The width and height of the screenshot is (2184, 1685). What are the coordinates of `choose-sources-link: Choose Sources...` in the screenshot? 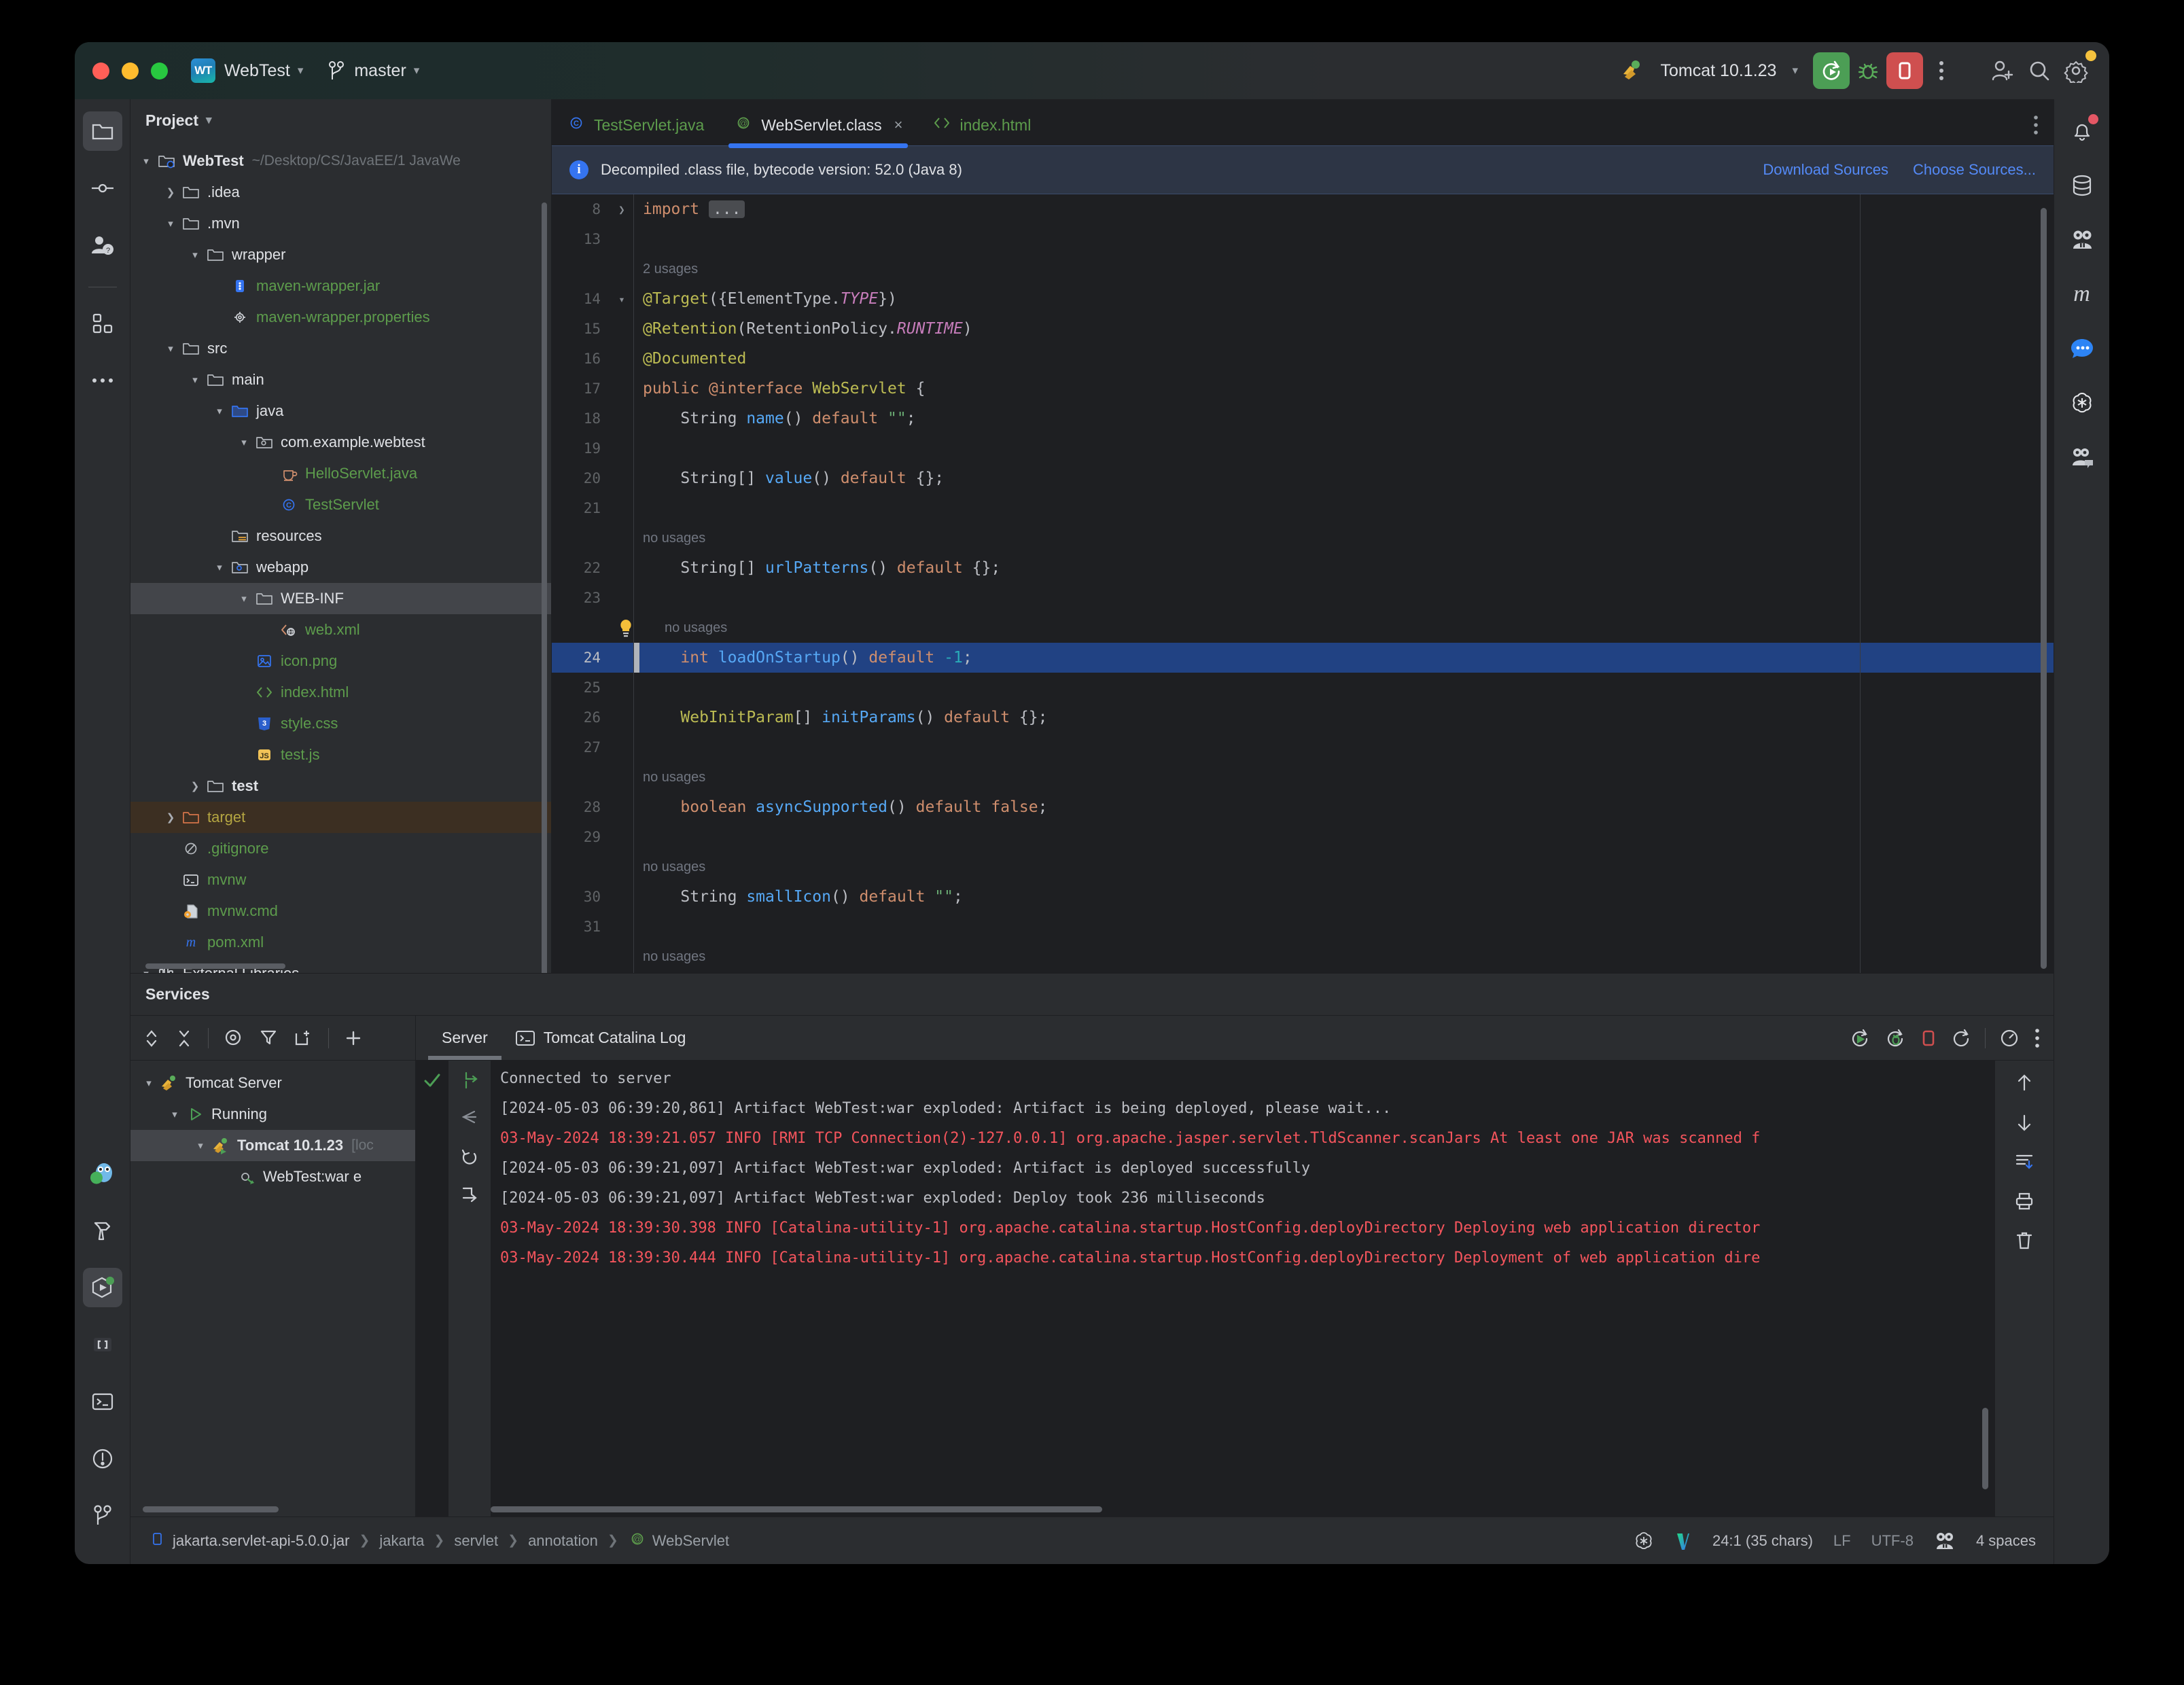 It's located at (1975, 170).